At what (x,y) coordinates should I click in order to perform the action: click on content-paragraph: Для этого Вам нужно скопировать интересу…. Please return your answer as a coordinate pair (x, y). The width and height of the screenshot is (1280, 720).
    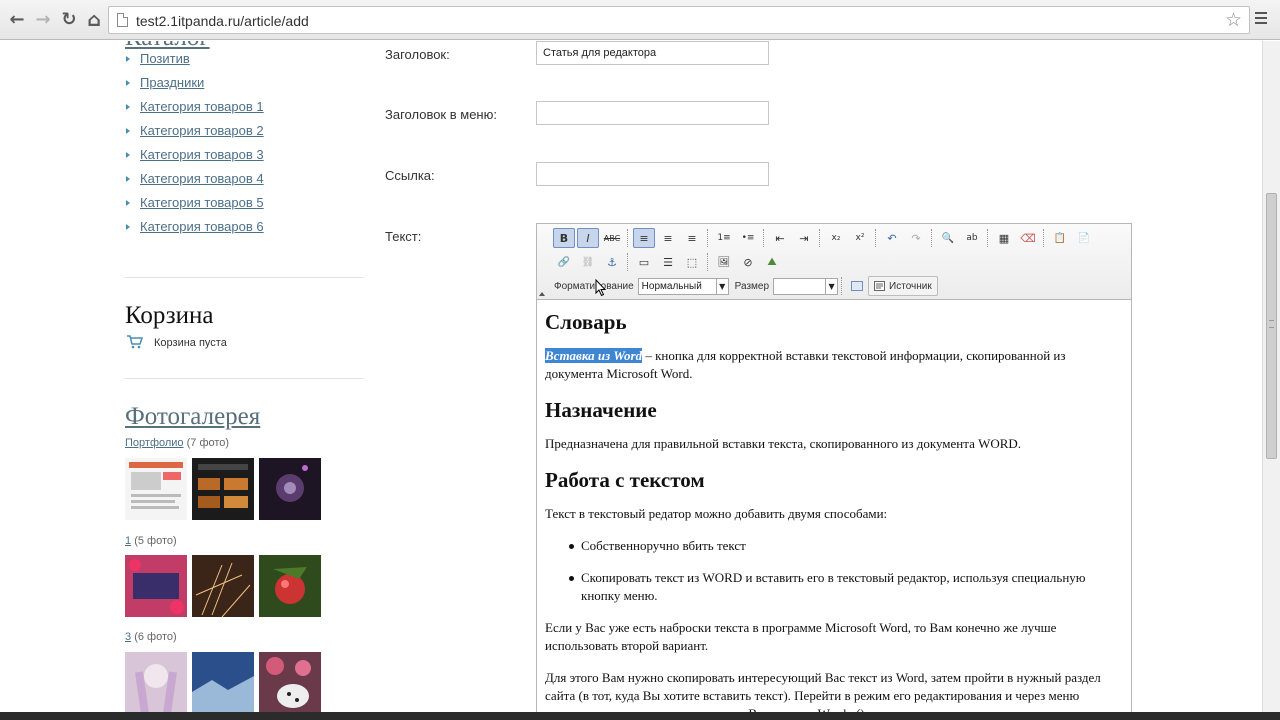
    Looking at the image, I should click on (823, 691).